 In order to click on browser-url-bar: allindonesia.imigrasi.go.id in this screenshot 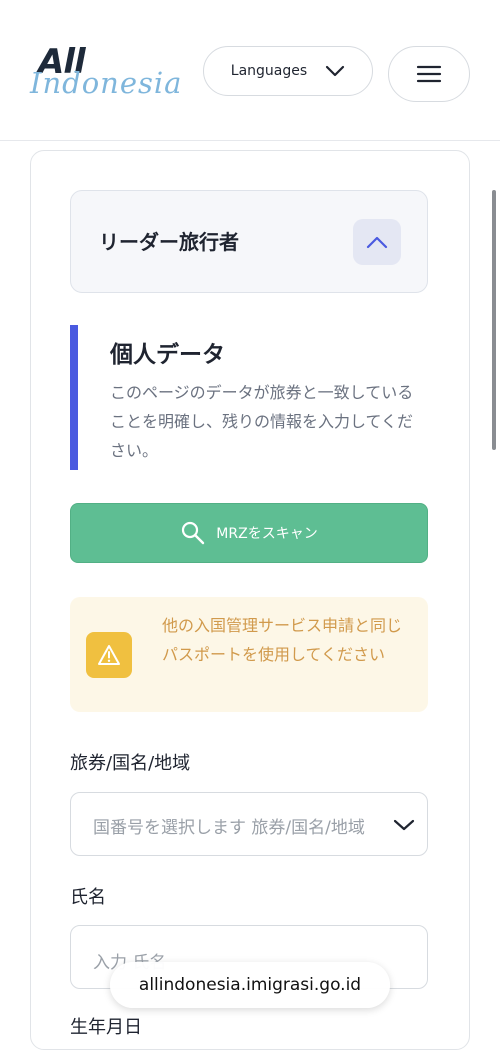, I will do `click(250, 985)`.